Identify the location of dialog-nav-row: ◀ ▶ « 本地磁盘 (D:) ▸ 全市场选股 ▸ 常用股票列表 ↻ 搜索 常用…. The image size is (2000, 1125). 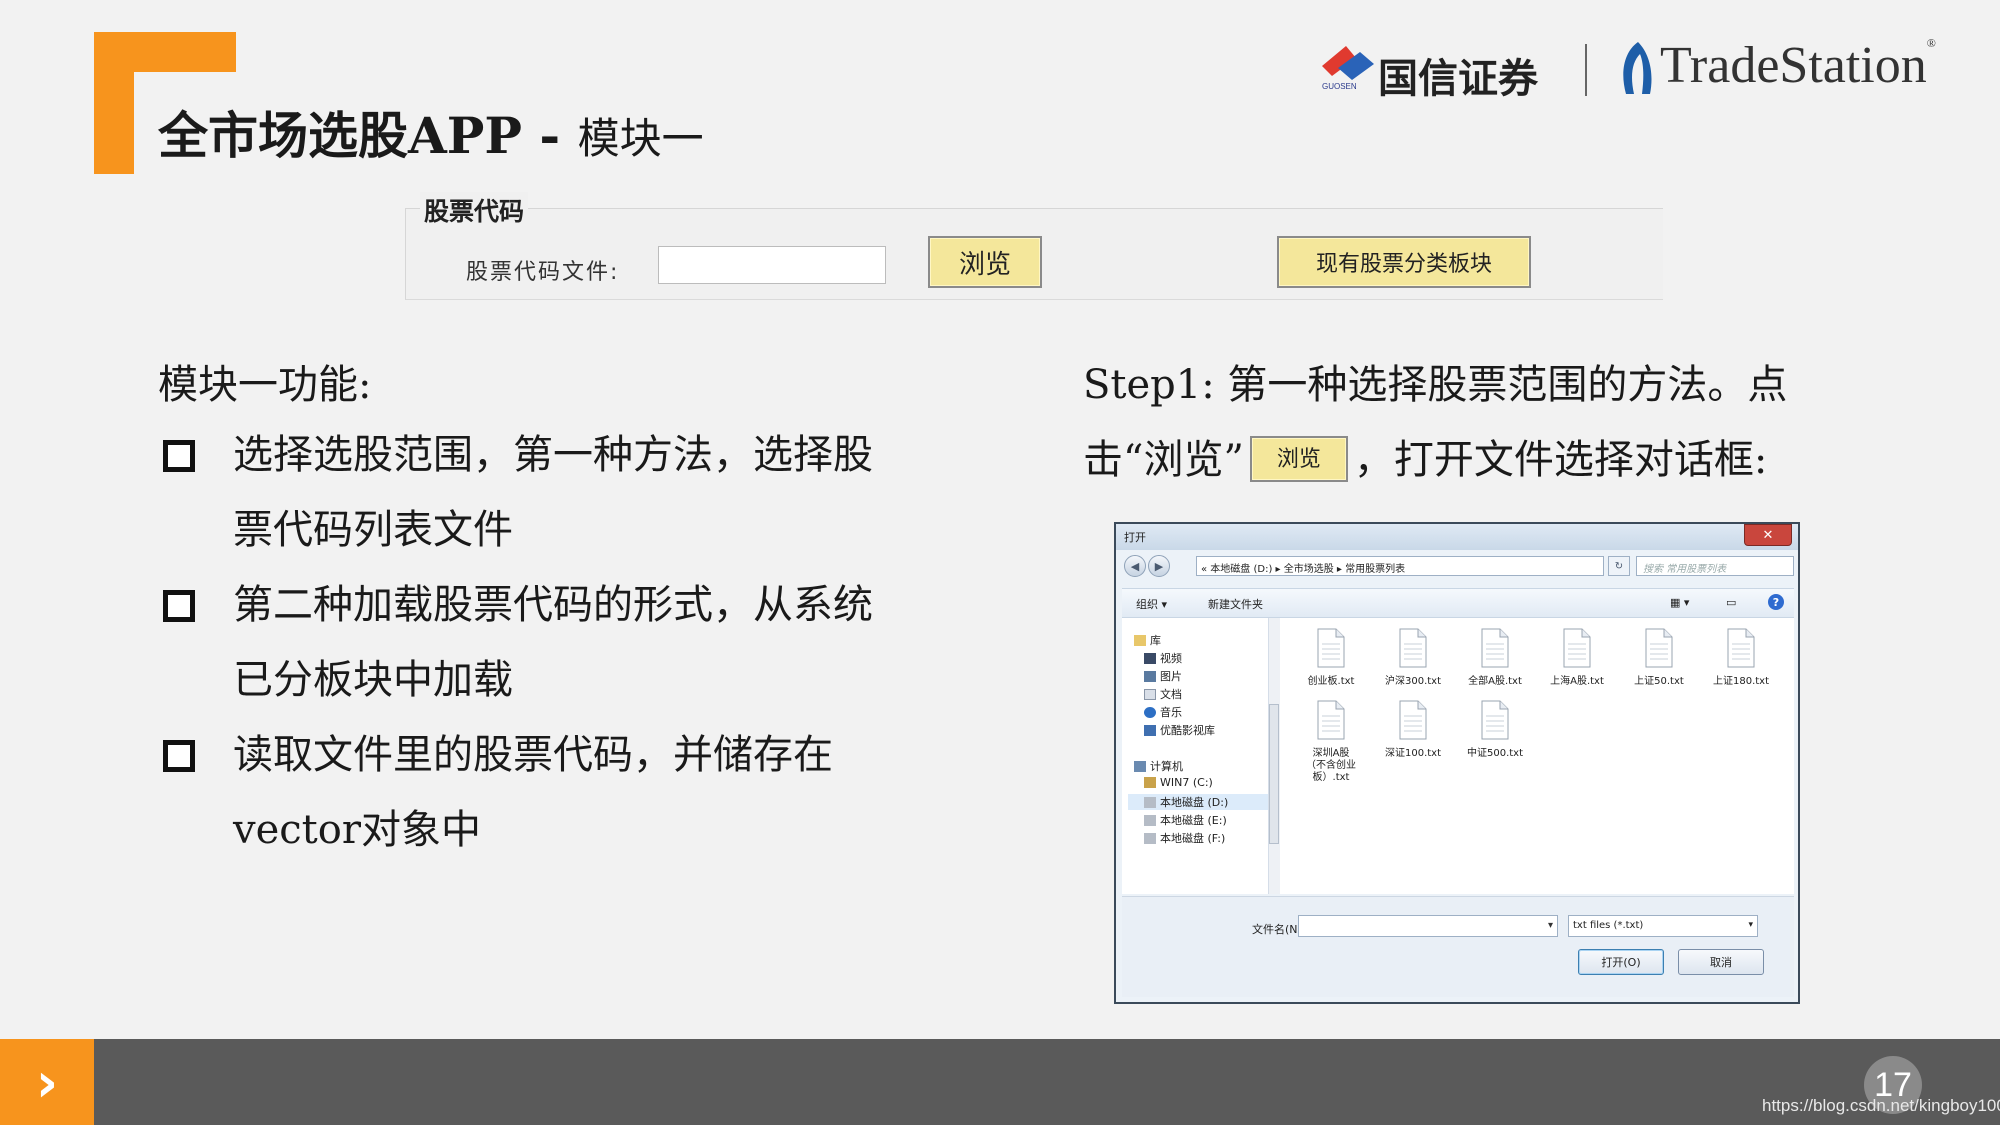
(1458, 567).